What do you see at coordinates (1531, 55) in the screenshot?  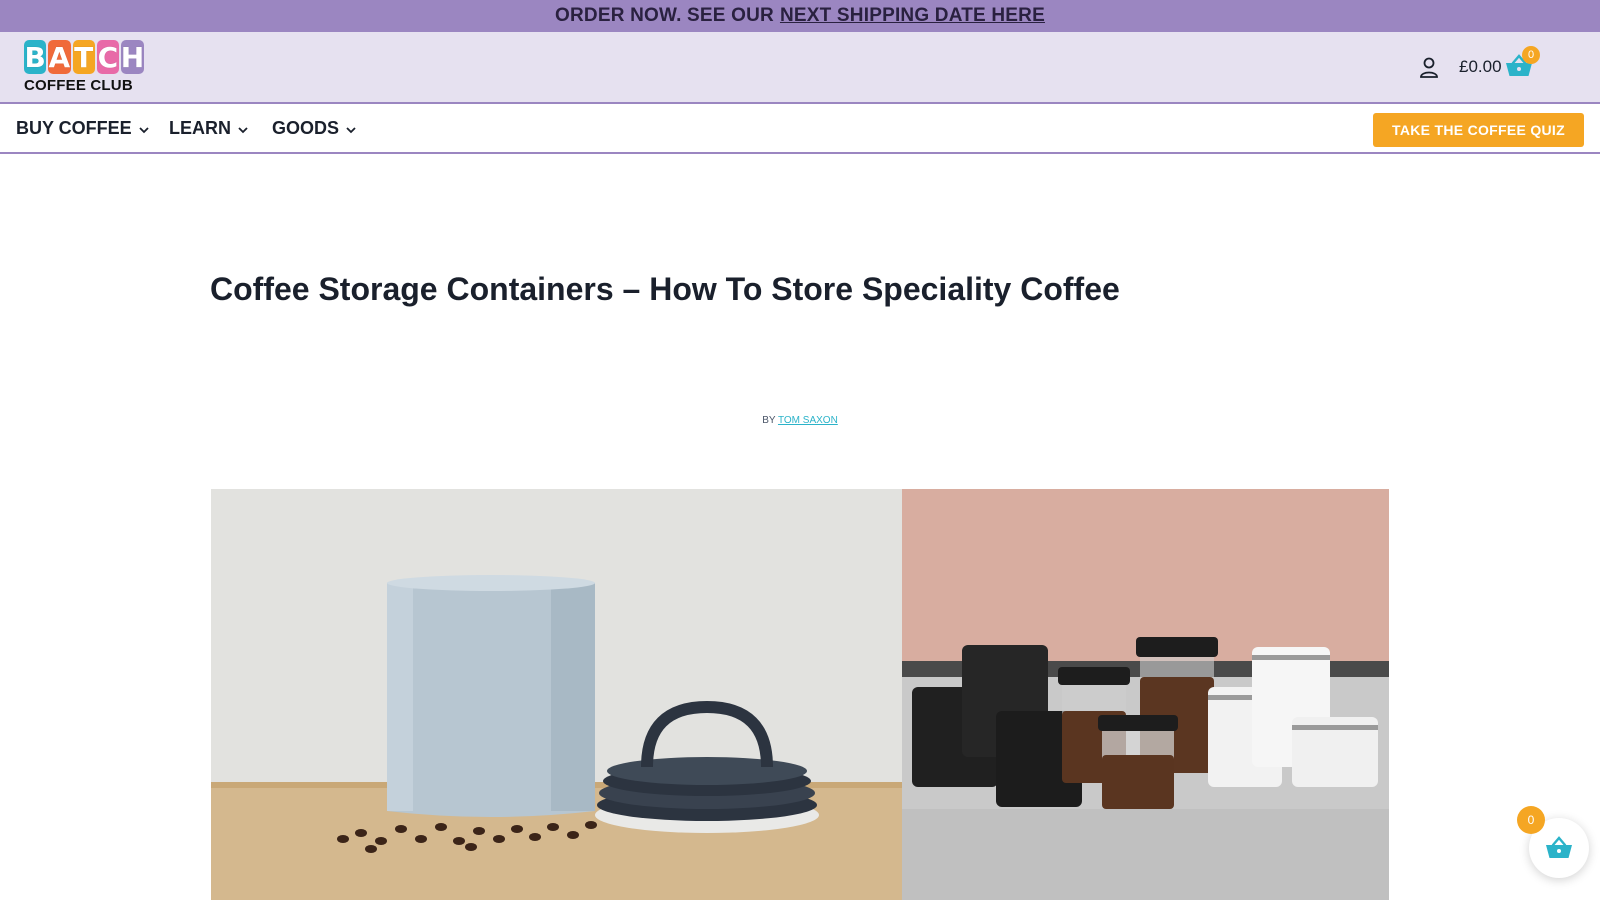 I see `cart-count-badge: 0` at bounding box center [1531, 55].